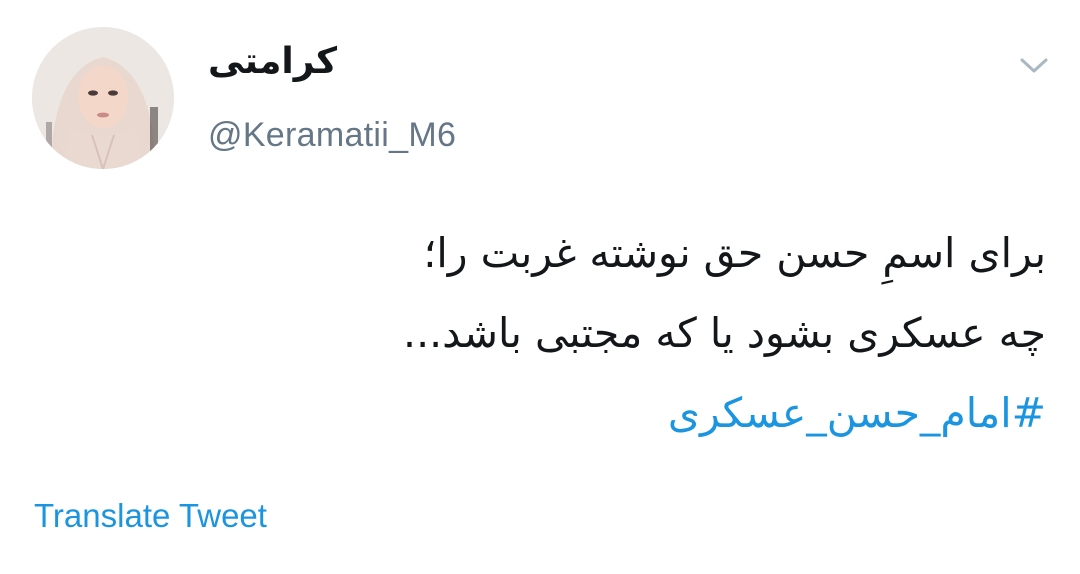 This screenshot has width=1080, height=574. What do you see at coordinates (150, 516) in the screenshot?
I see `translate-tweet-link: Translate Tweet` at bounding box center [150, 516].